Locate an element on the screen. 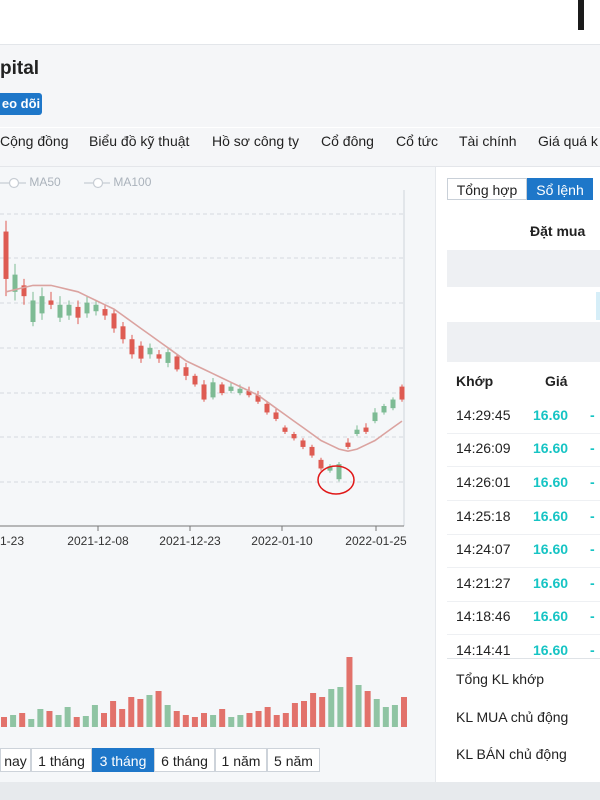  range-5-years: 5 năm is located at coordinates (293, 760).